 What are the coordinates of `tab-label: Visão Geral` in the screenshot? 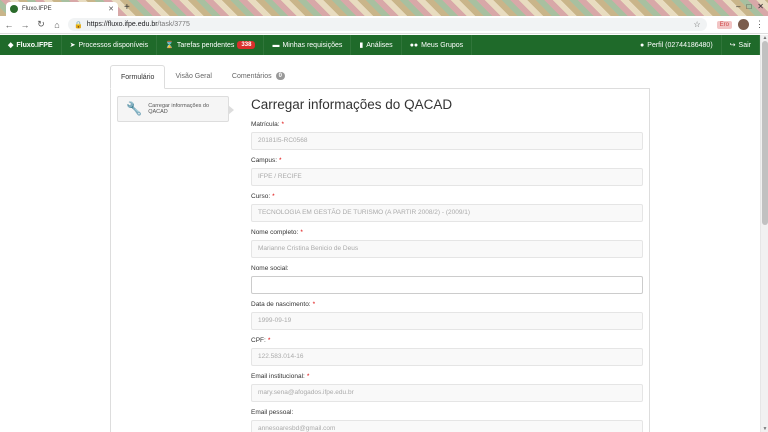 It's located at (193, 76).